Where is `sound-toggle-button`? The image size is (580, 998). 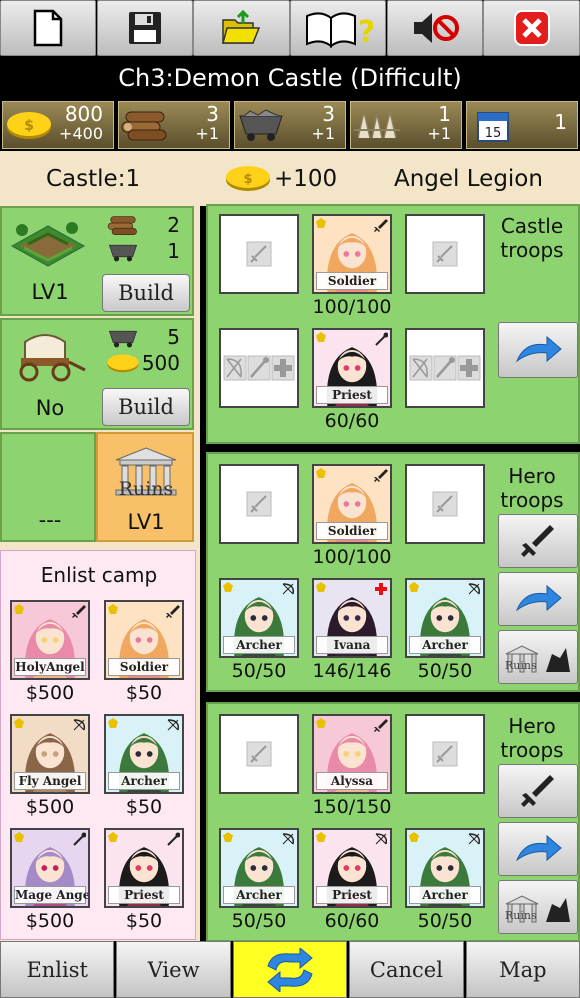
sound-toggle-button is located at coordinates (434, 28).